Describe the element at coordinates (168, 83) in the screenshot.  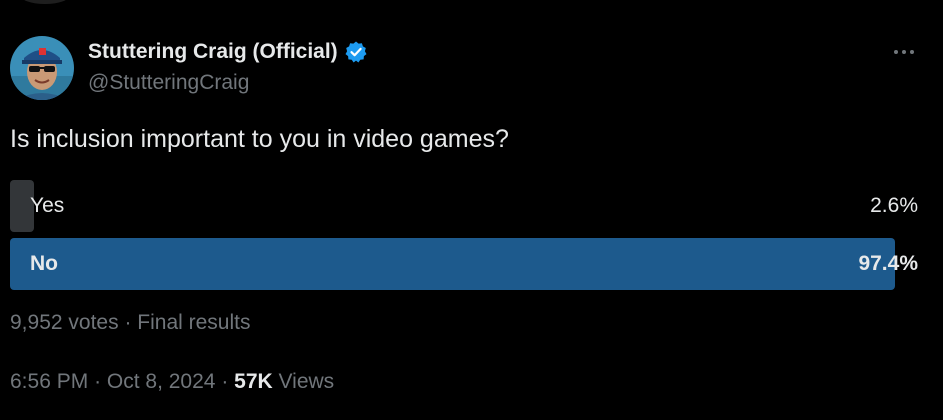
I see `author-handle: @StutteringCraig` at that location.